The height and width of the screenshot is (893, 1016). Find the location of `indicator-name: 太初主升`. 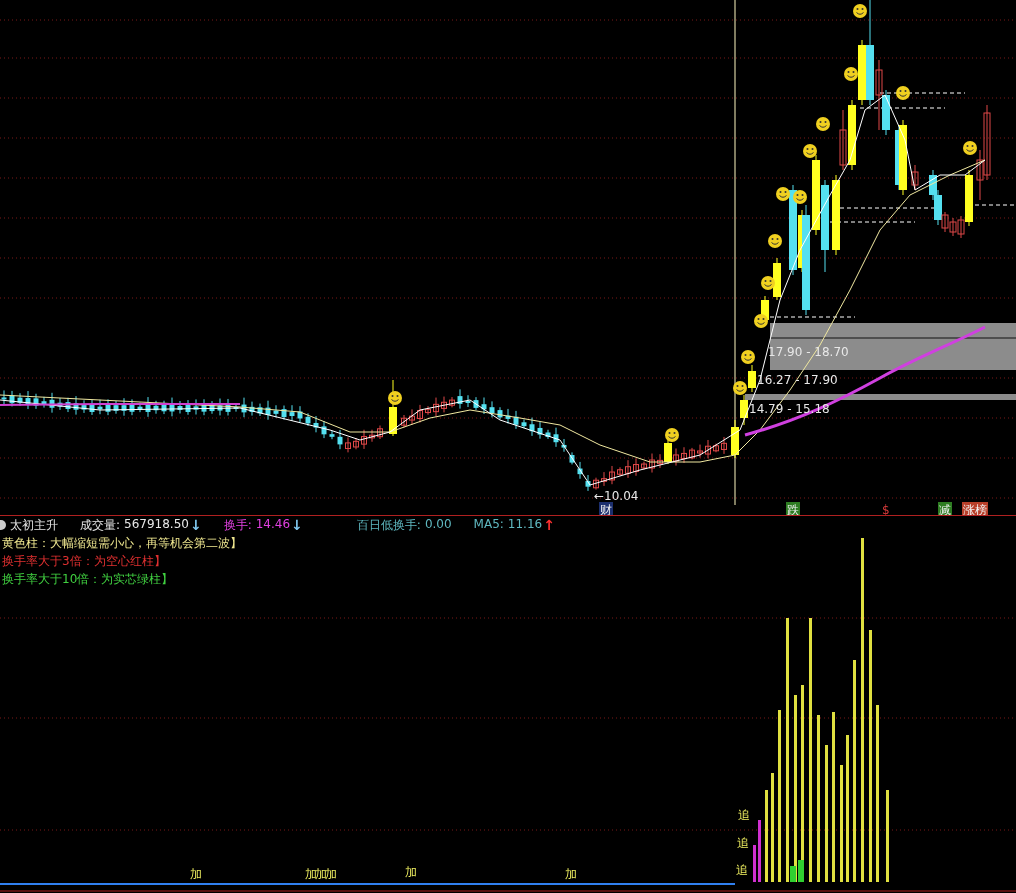

indicator-name: 太初主升 is located at coordinates (34, 525).